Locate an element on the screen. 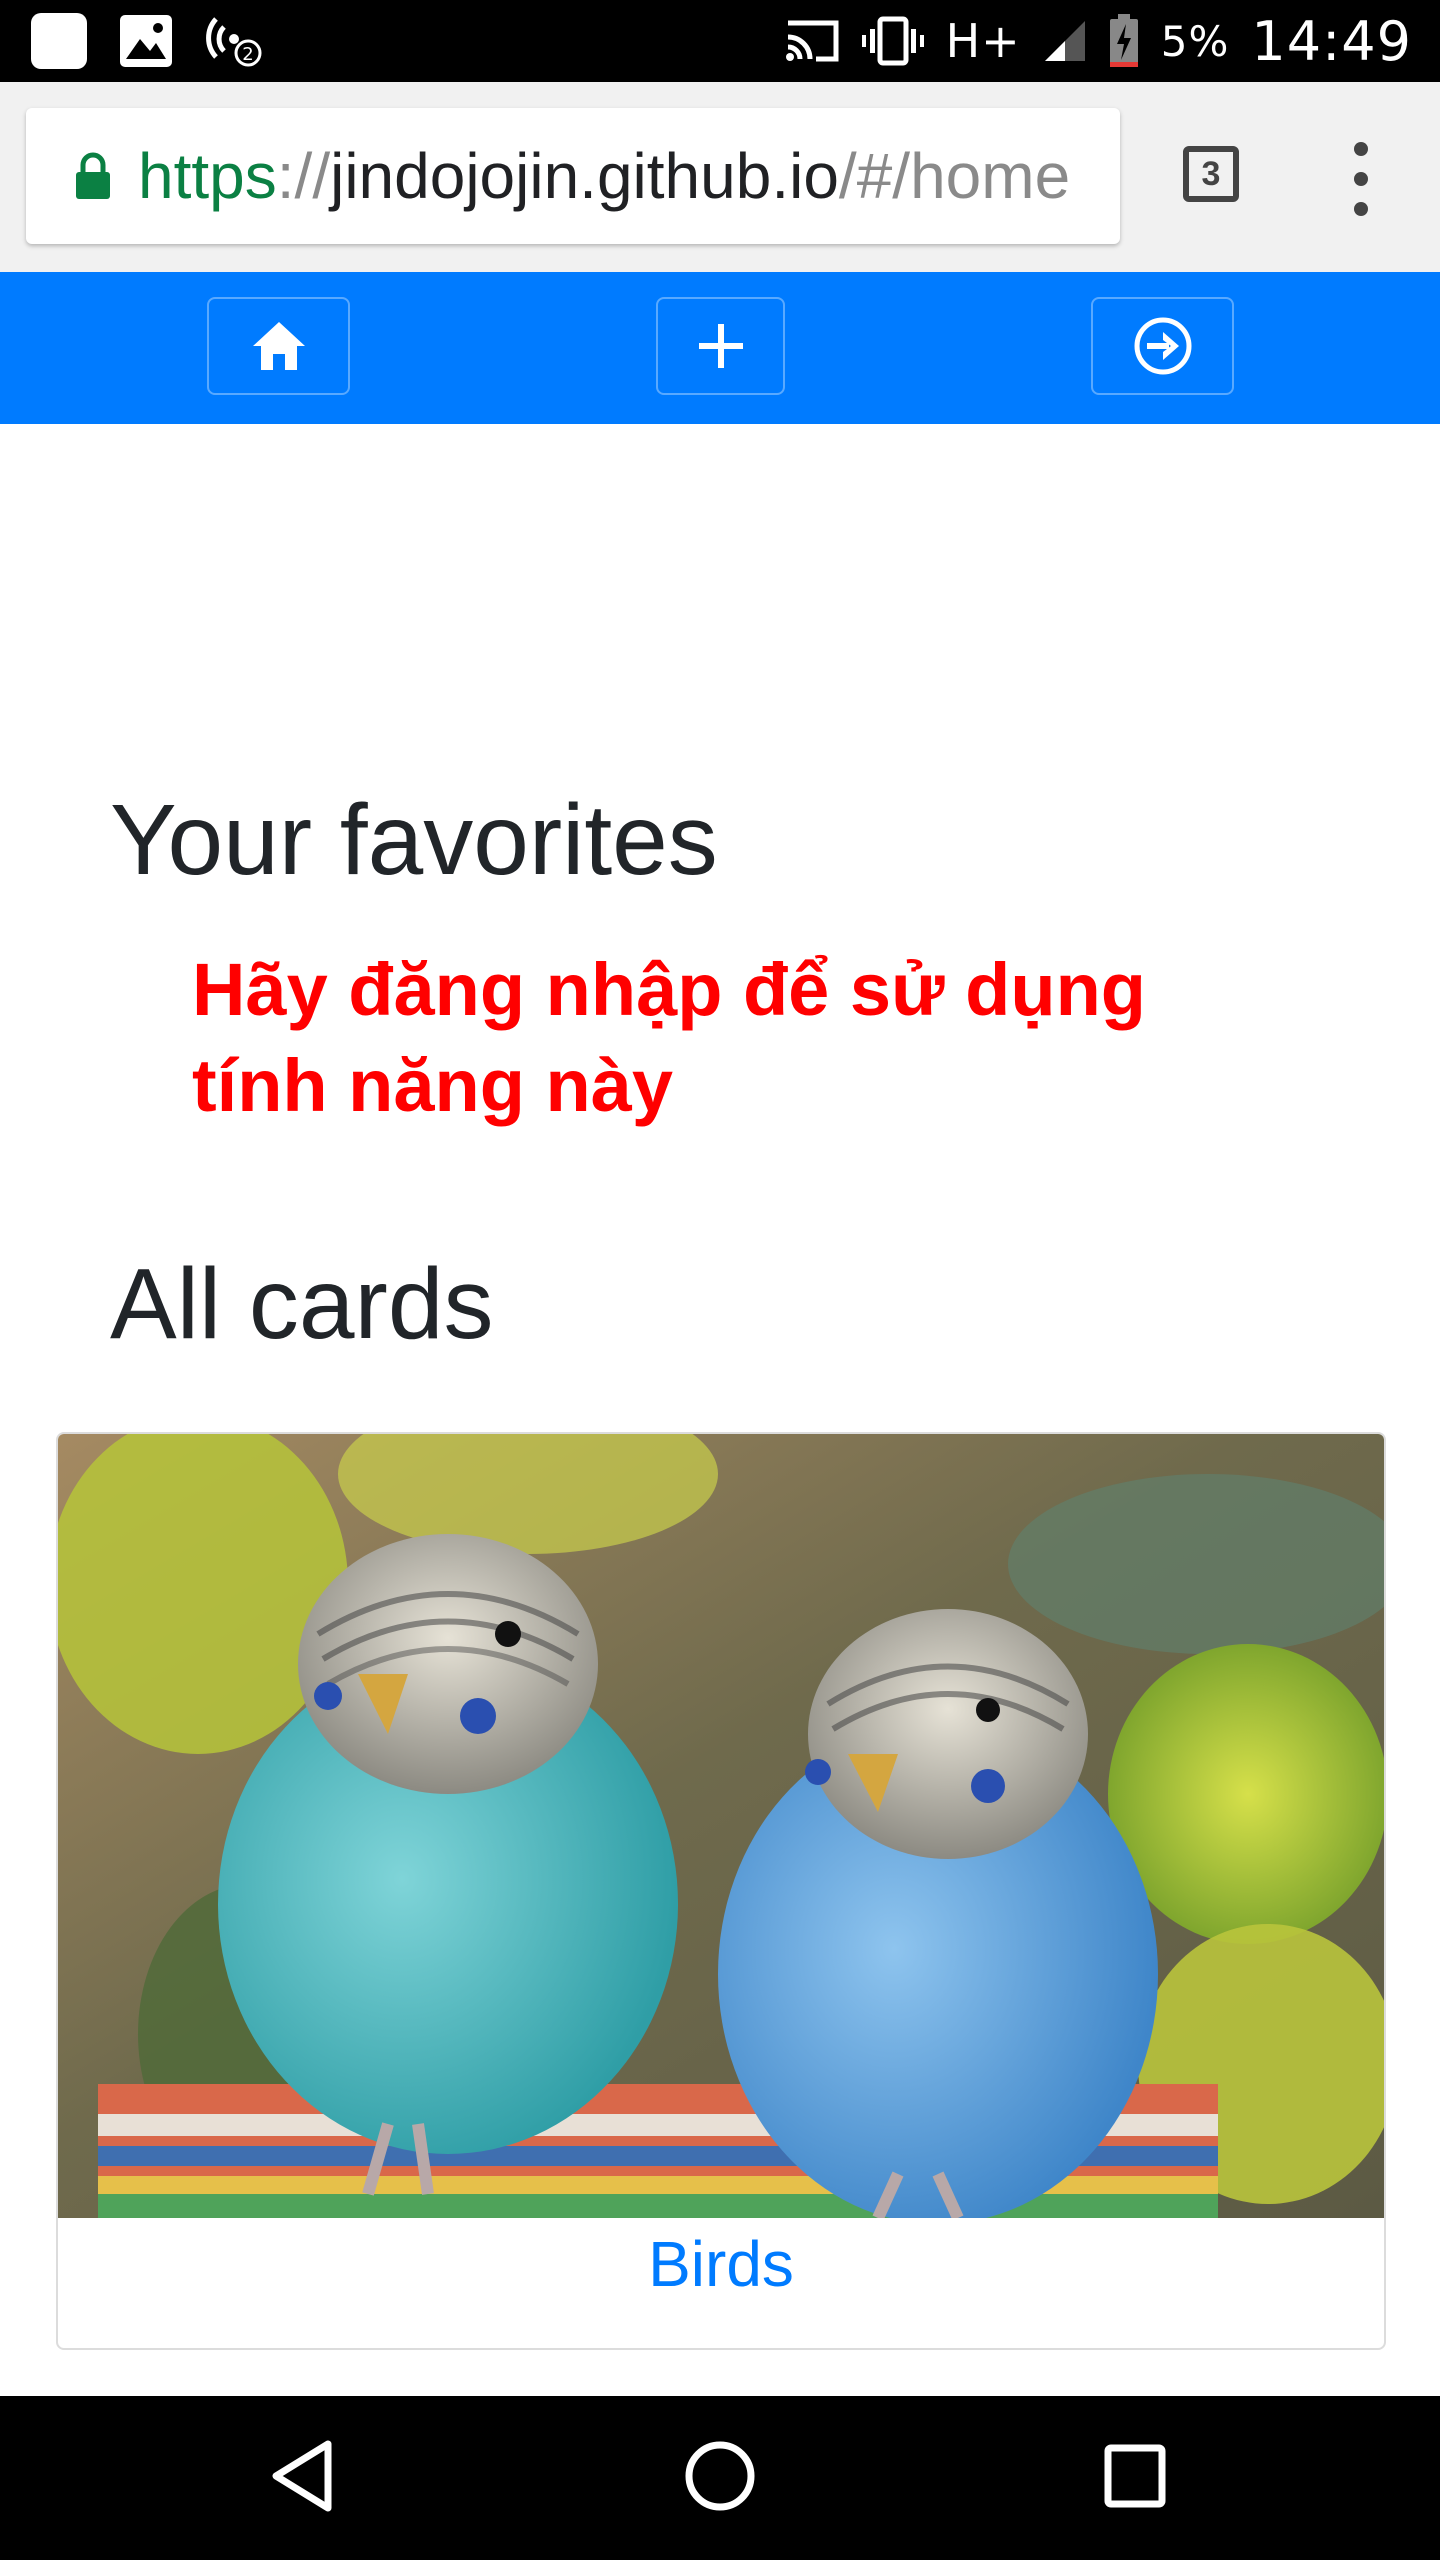 The height and width of the screenshot is (2560, 1440). url-text: https://jindojojin.github.io/#/home is located at coordinates (604, 176).